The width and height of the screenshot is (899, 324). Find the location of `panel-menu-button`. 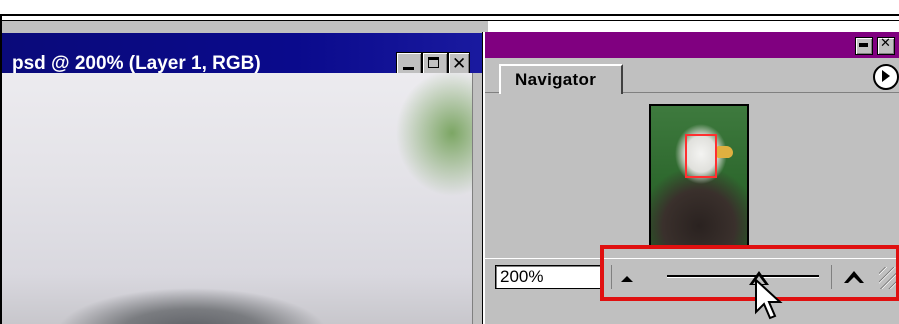

panel-menu-button is located at coordinates (886, 77).